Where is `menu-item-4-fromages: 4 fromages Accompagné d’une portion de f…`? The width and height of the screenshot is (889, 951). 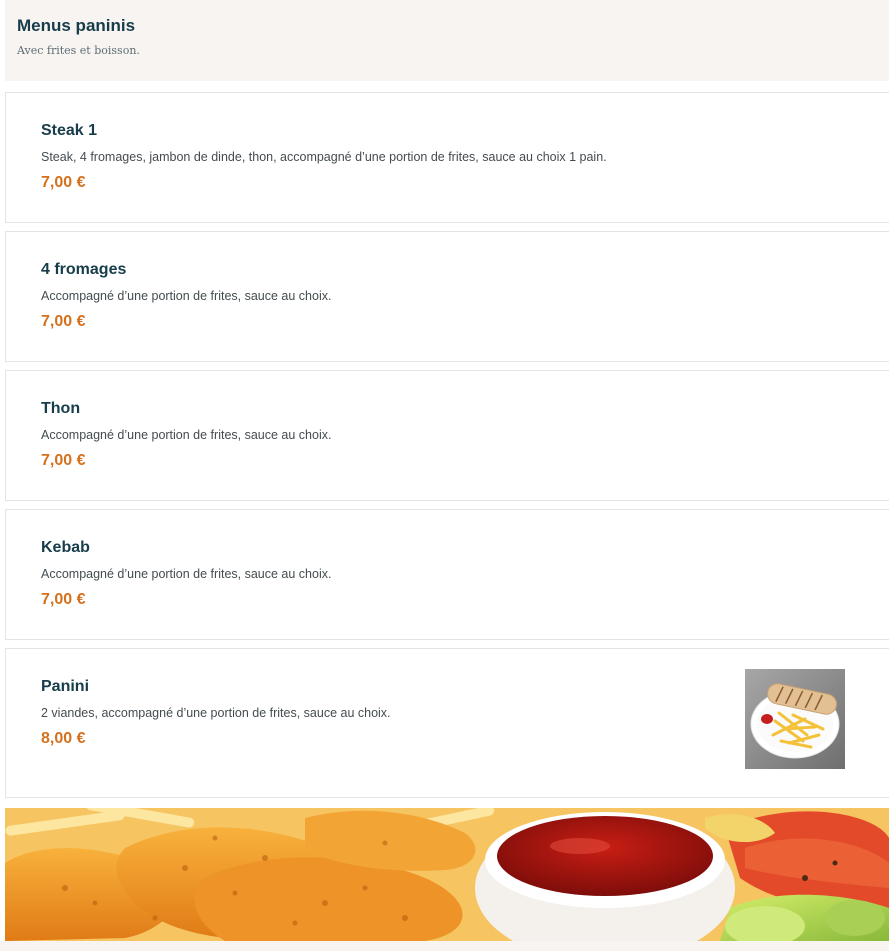 menu-item-4-fromages: 4 fromages Accompagné d’une portion de f… is located at coordinates (447, 296).